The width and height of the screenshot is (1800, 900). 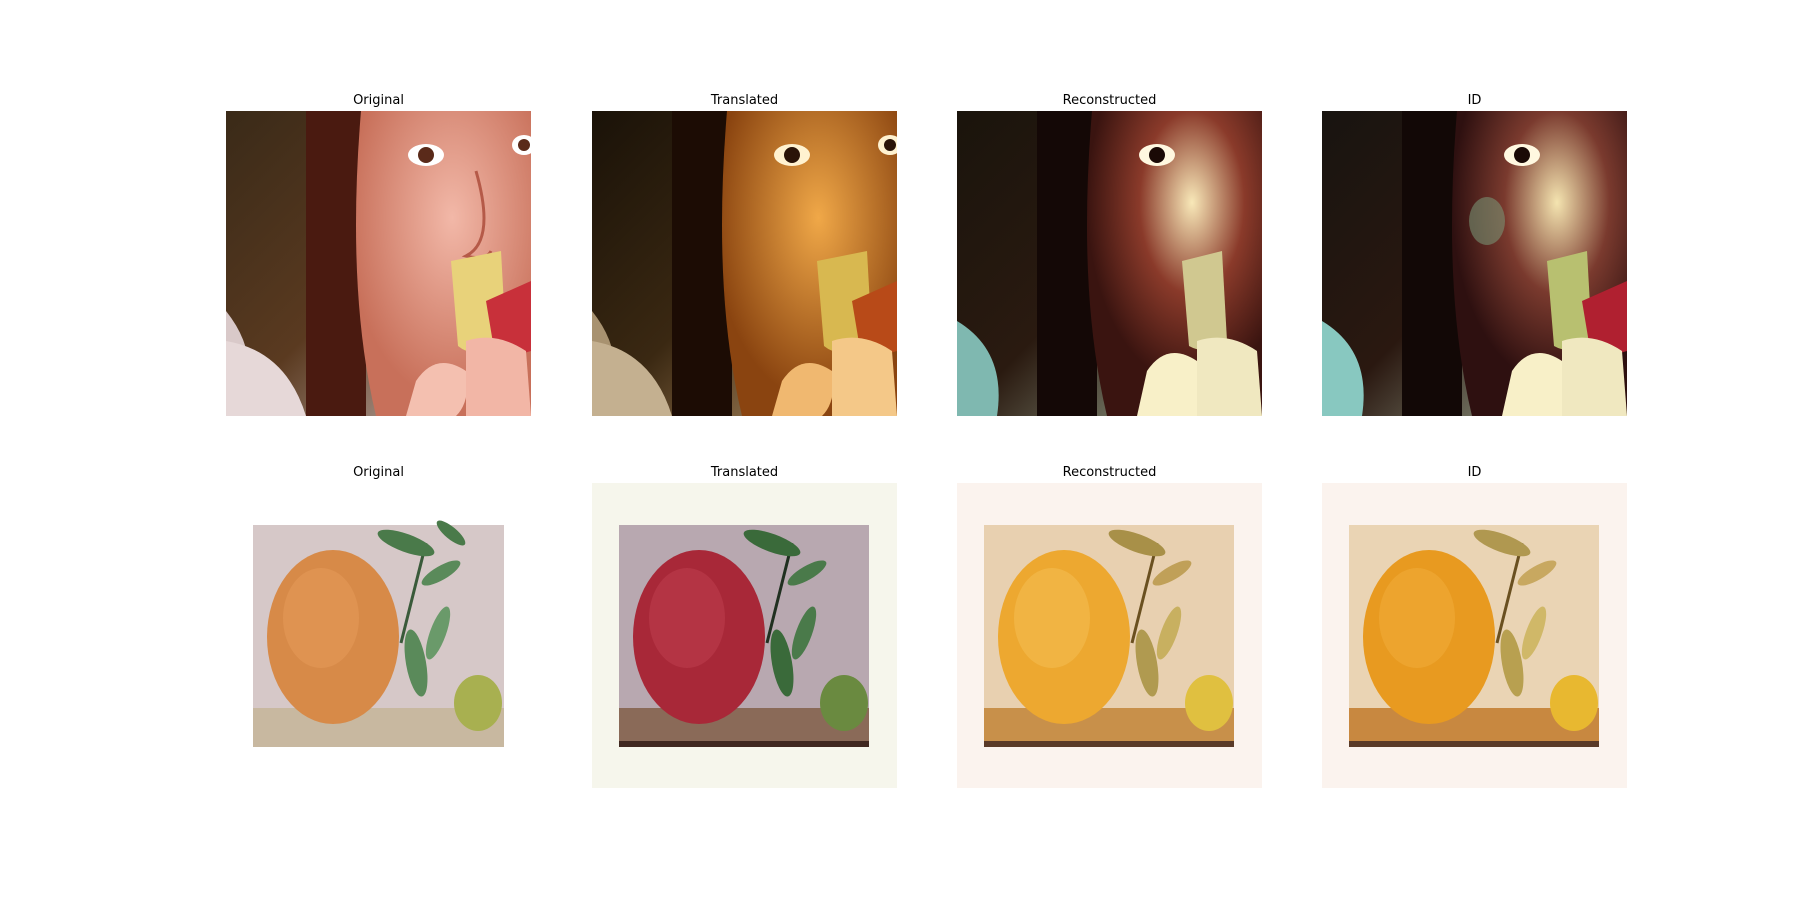 I want to click on panel-reconstructed-orange, so click(x=1109, y=635).